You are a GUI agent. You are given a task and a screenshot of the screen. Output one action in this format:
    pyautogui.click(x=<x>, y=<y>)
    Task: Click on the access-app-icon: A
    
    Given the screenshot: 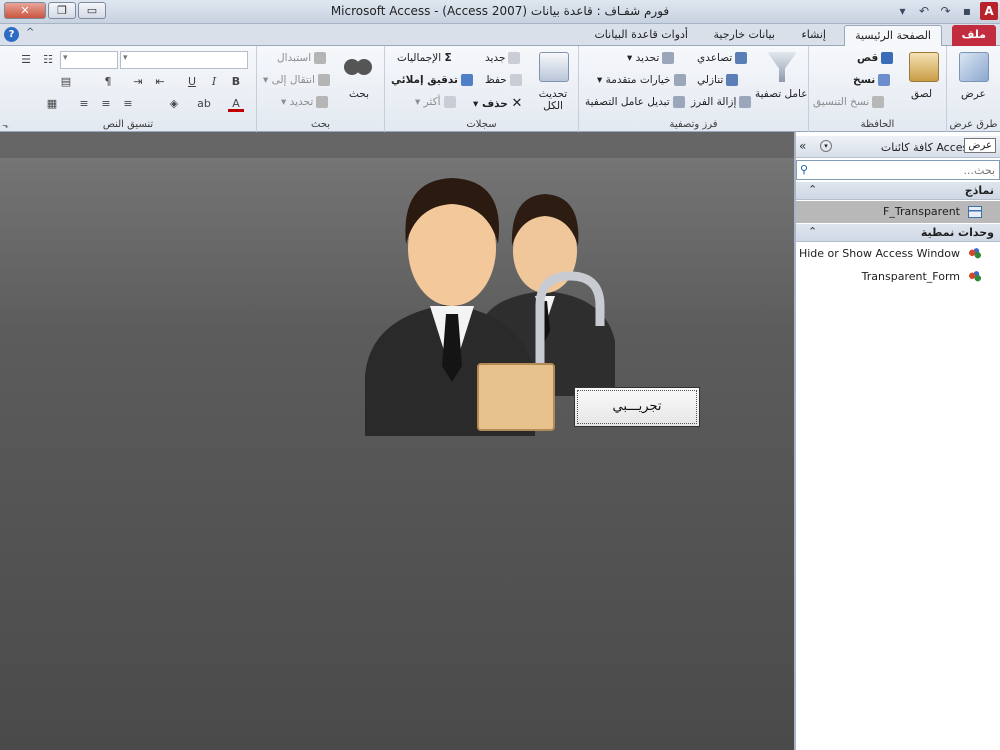 What is the action you would take?
    pyautogui.click(x=989, y=11)
    